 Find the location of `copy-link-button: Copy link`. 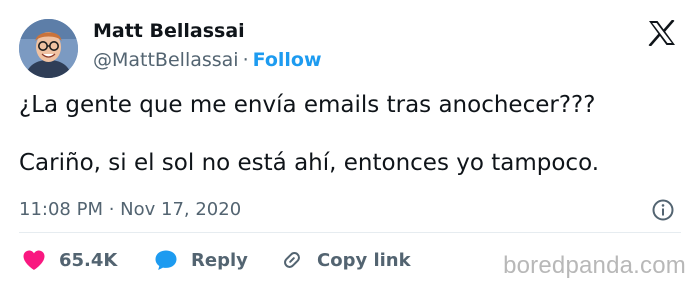

copy-link-button: Copy link is located at coordinates (345, 260).